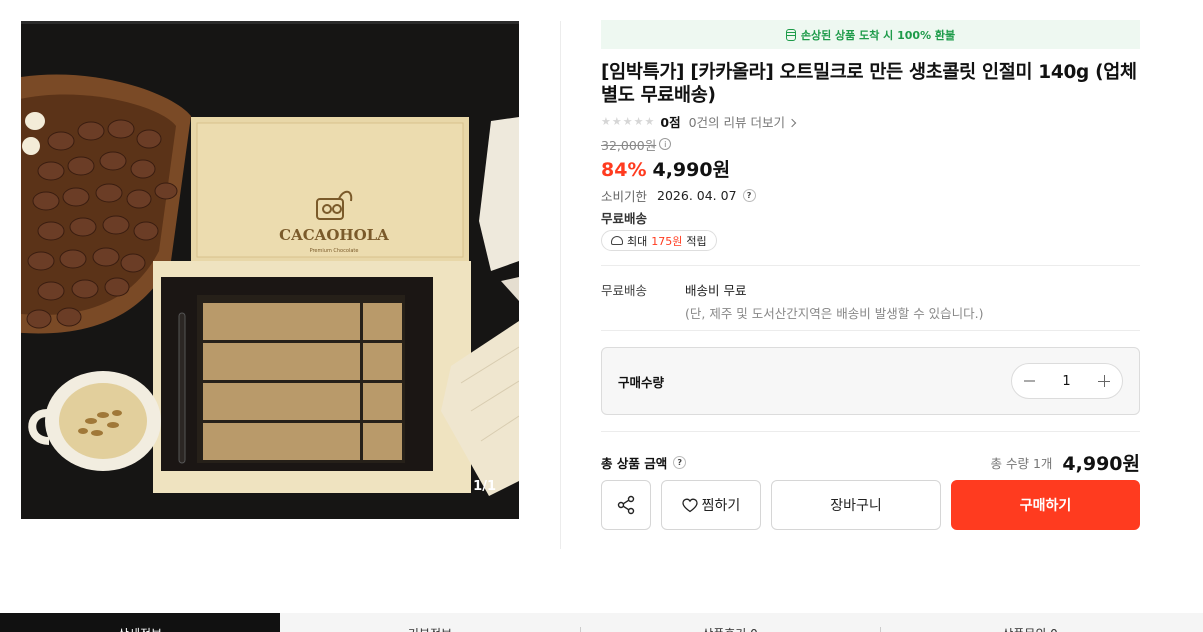 Image resolution: width=1203 pixels, height=632 pixels. What do you see at coordinates (870, 455) in the screenshot?
I see `total-row: 총 상품 금액 ? 총 수량 1개 4,990원` at bounding box center [870, 455].